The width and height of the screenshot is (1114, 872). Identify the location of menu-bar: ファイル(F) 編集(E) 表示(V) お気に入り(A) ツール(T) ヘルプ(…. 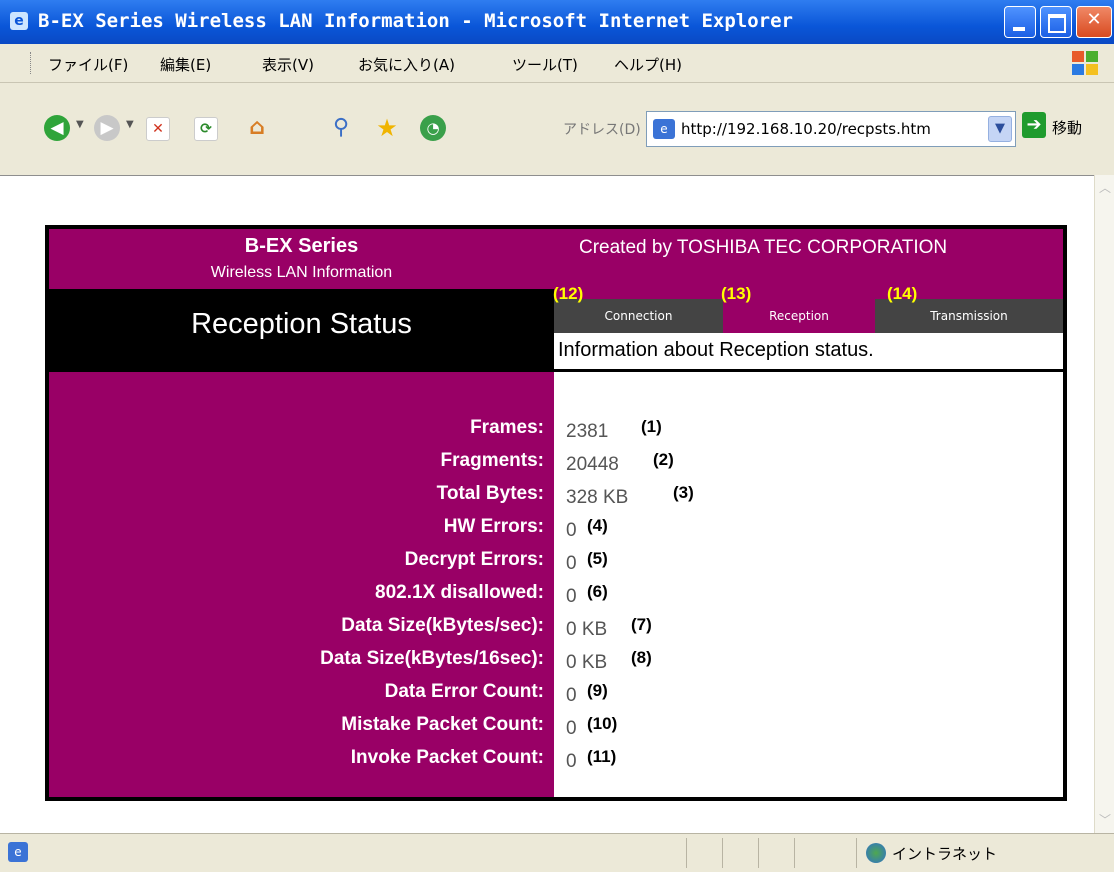
(557, 63).